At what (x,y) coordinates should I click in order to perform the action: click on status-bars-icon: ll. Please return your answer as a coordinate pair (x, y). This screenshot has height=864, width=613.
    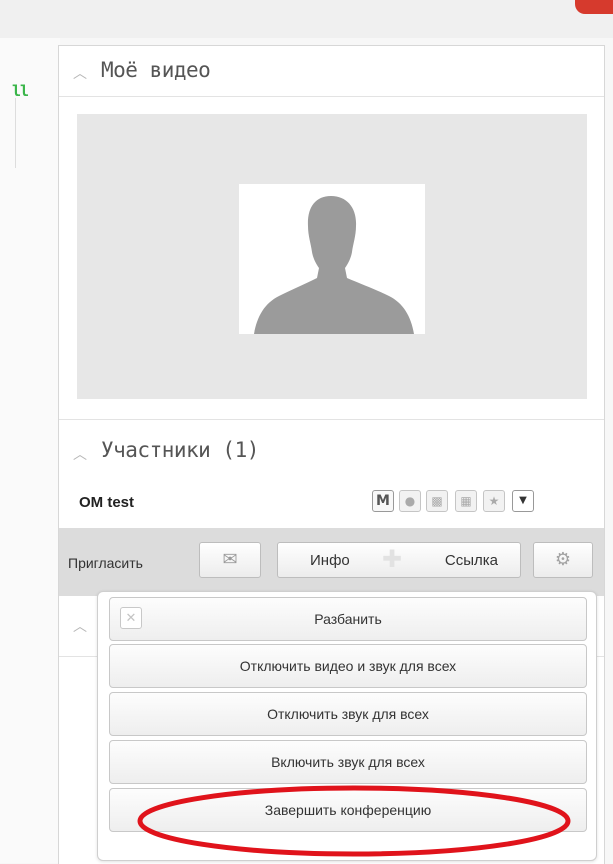
    Looking at the image, I should click on (20, 91).